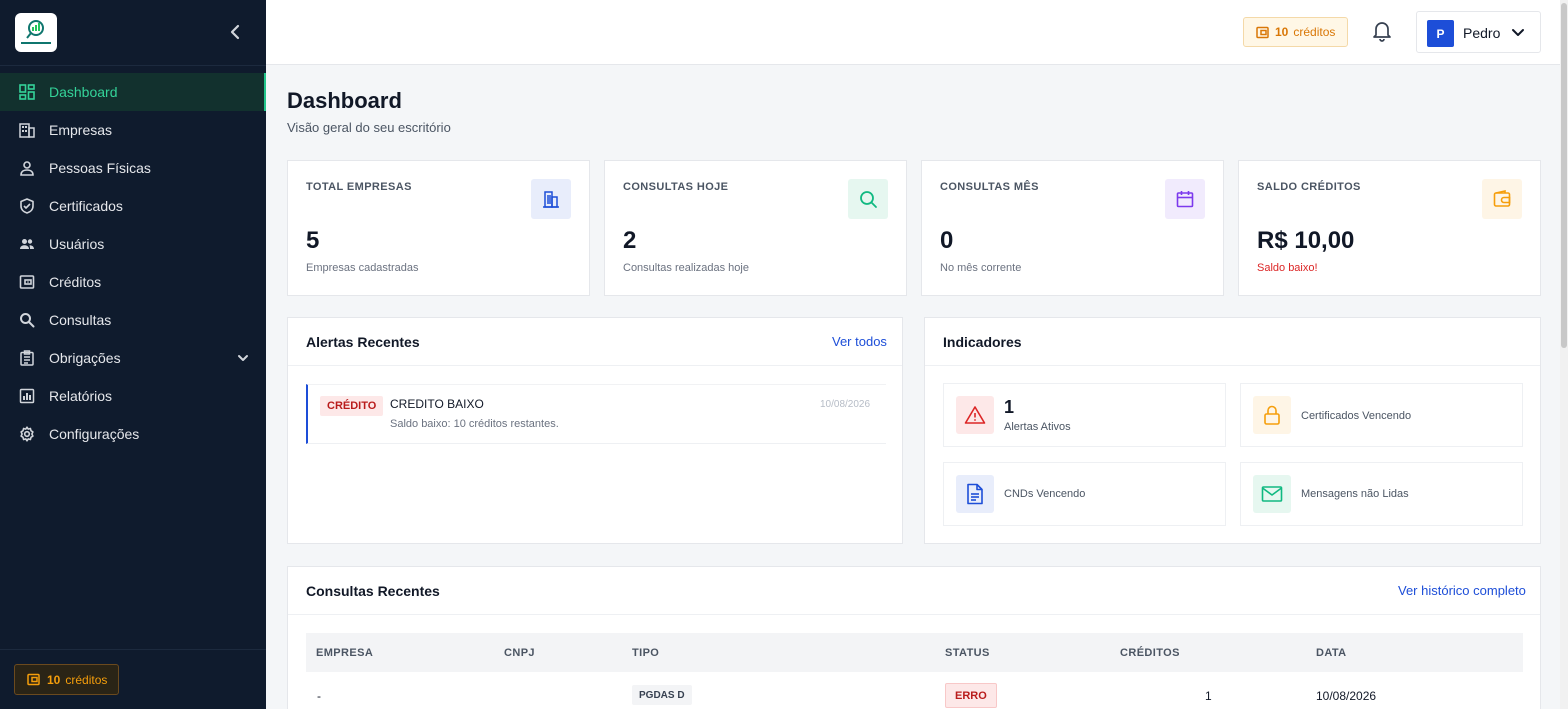  Describe the element at coordinates (27, 92) in the screenshot. I see `dashboard-icon` at that location.